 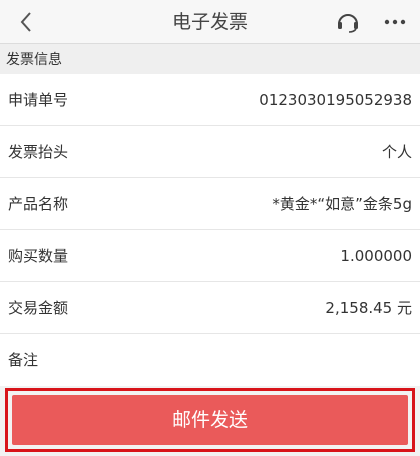 What do you see at coordinates (210, 308) in the screenshot?
I see `row-amount: 交易金额 2,158.45 元` at bounding box center [210, 308].